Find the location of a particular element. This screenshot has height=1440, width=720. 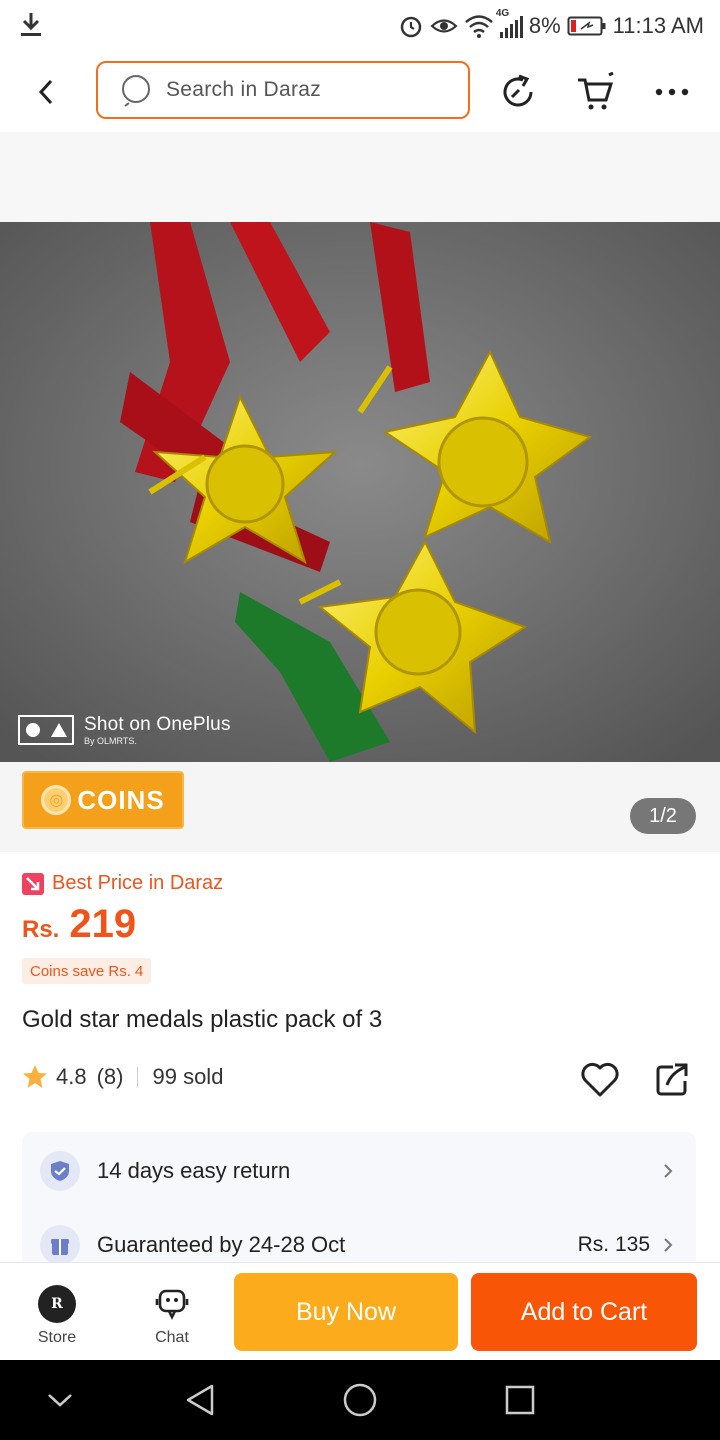

rating-row: 4.8 (8) 99 sold is located at coordinates (122, 1077).